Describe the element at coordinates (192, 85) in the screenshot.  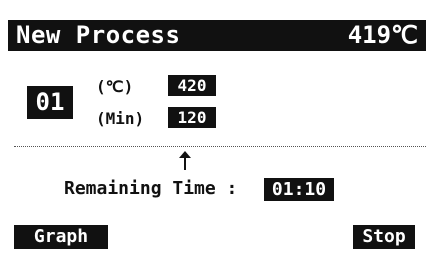
I see `target-temperature-value: 420` at that location.